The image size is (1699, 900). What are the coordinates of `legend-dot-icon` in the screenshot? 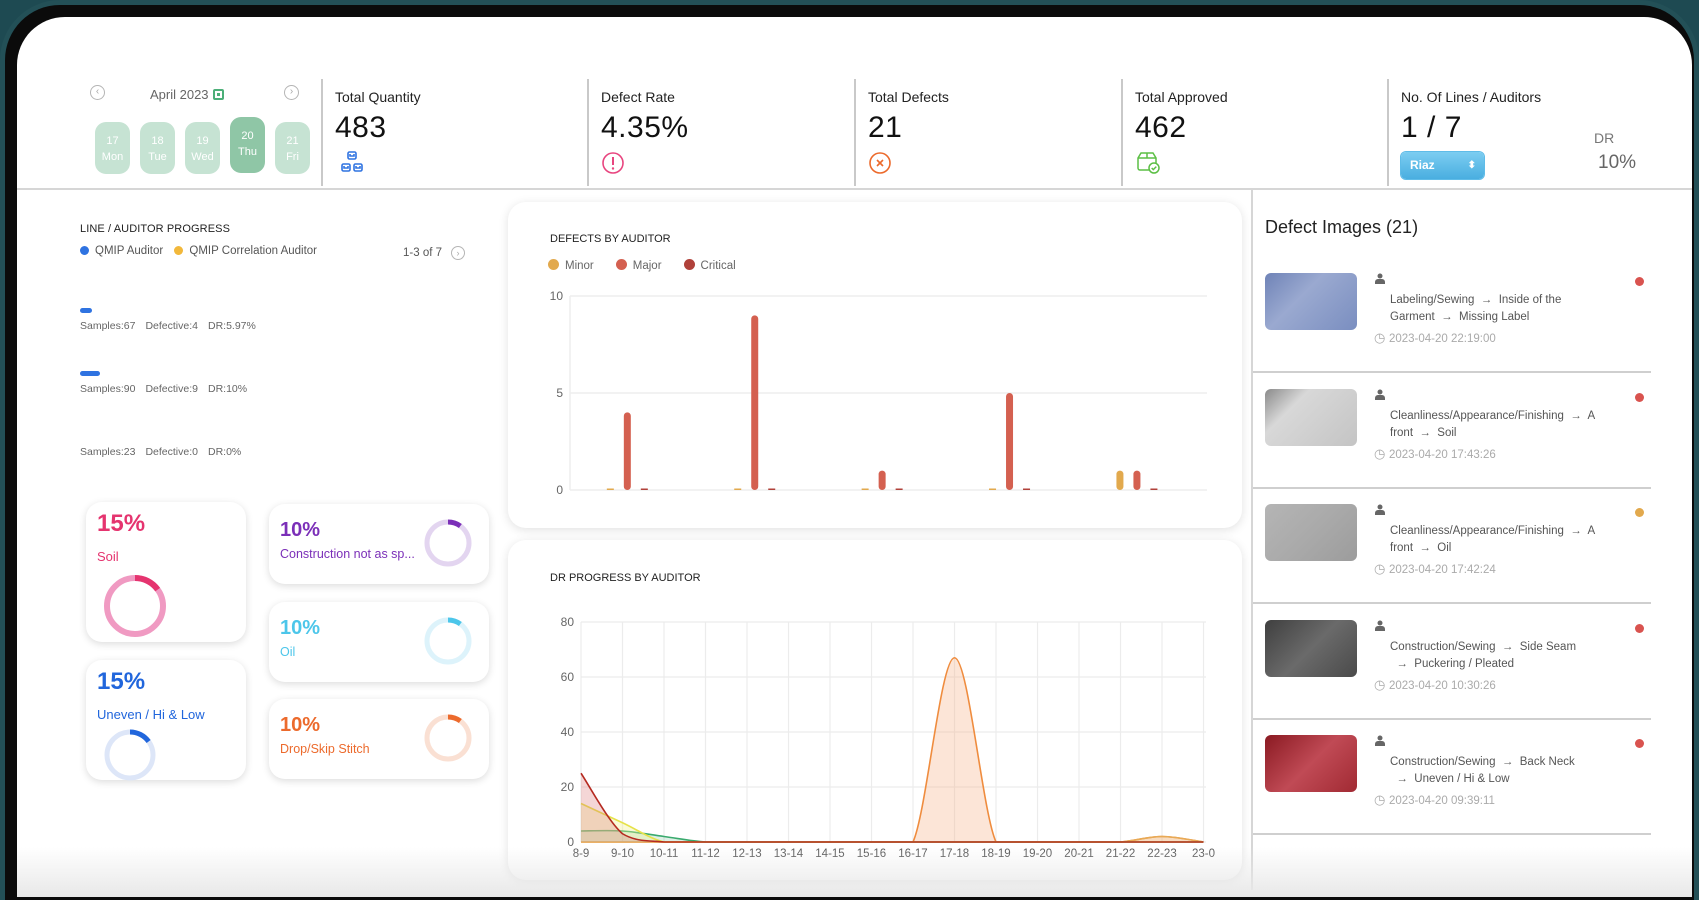 It's located at (84, 250).